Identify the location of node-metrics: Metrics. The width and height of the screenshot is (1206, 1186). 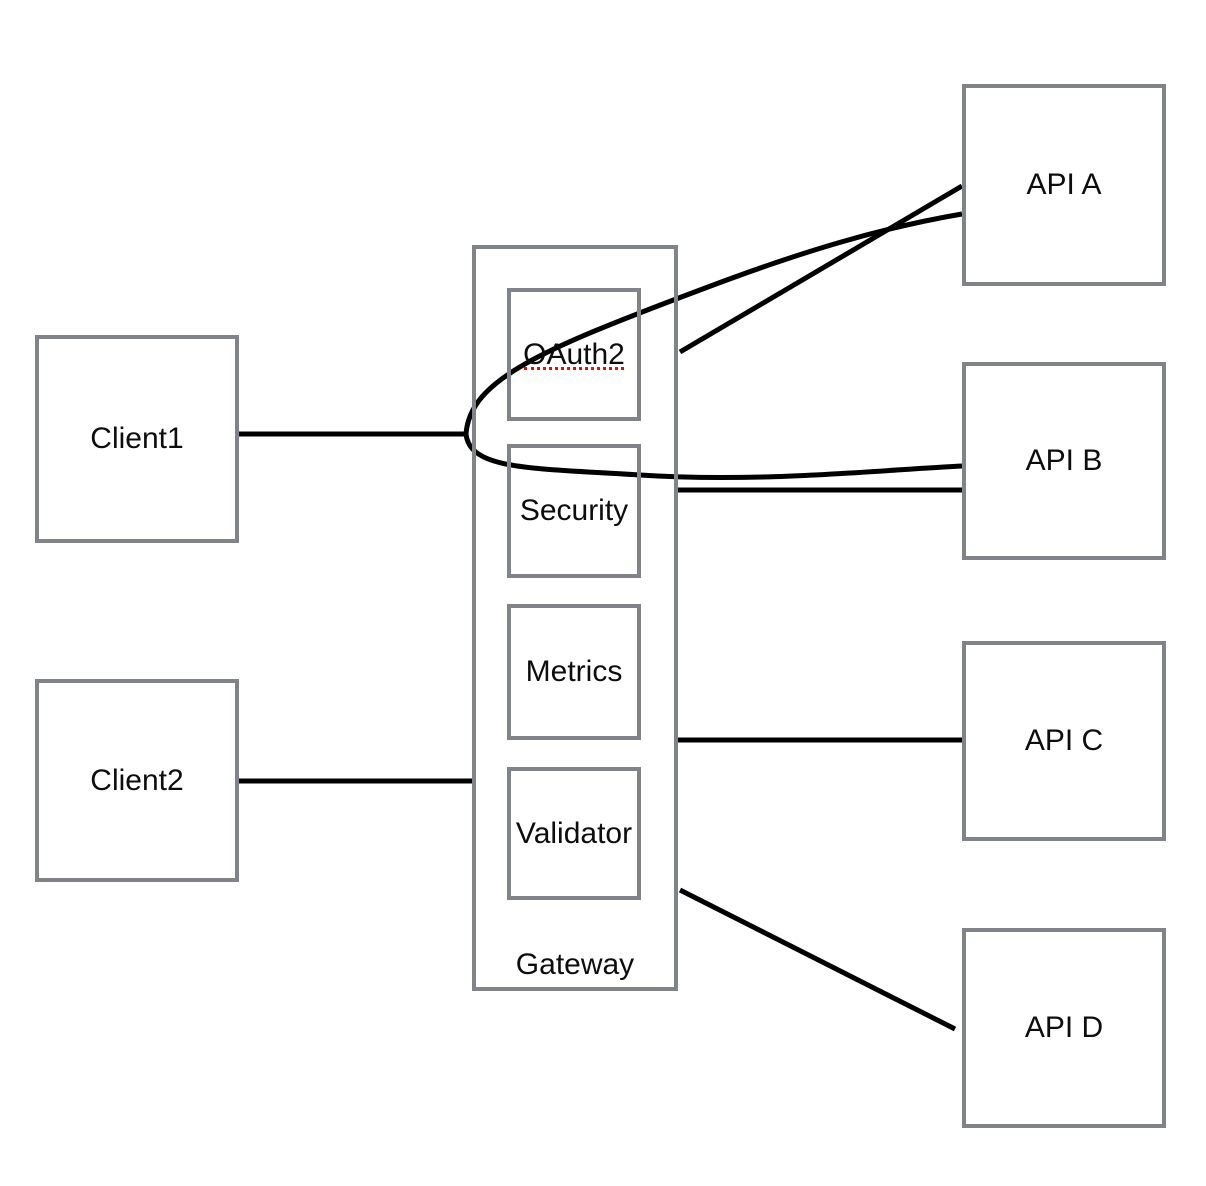
(574, 672).